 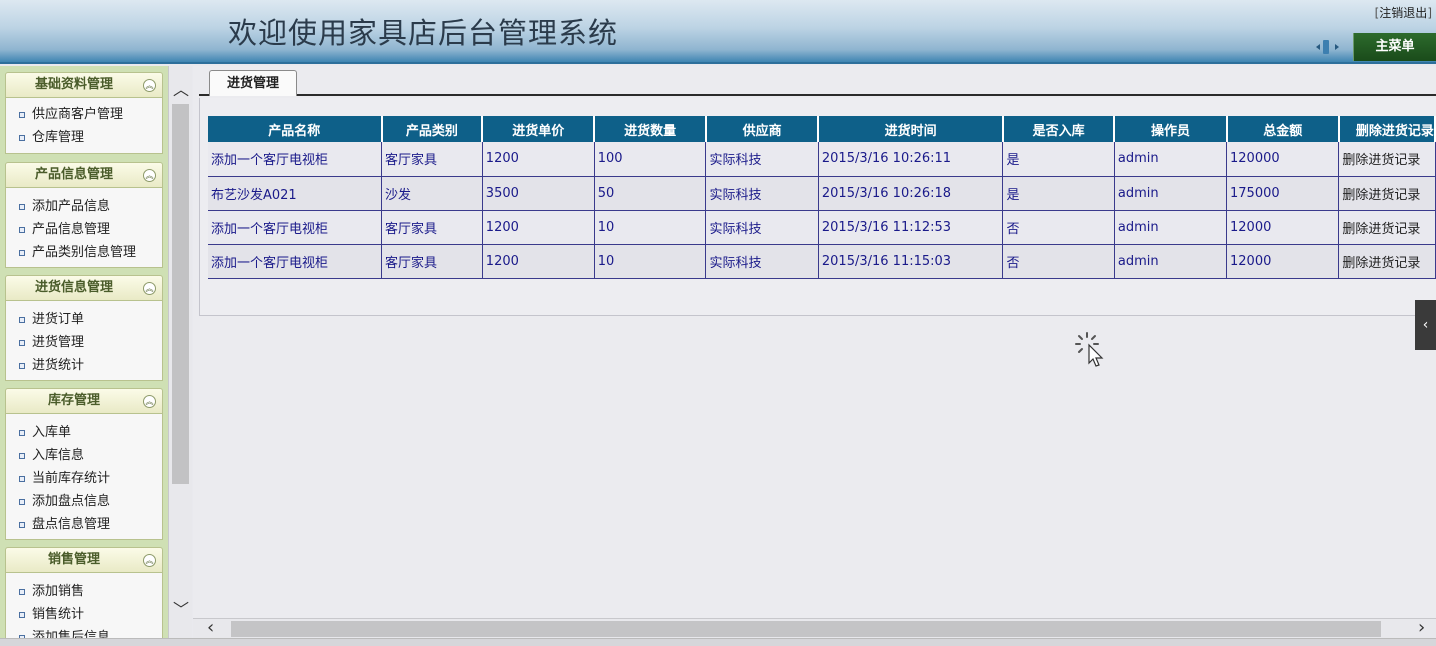 What do you see at coordinates (84, 560) in the screenshot?
I see `sidebar-group-header: 销售管理 ︽` at bounding box center [84, 560].